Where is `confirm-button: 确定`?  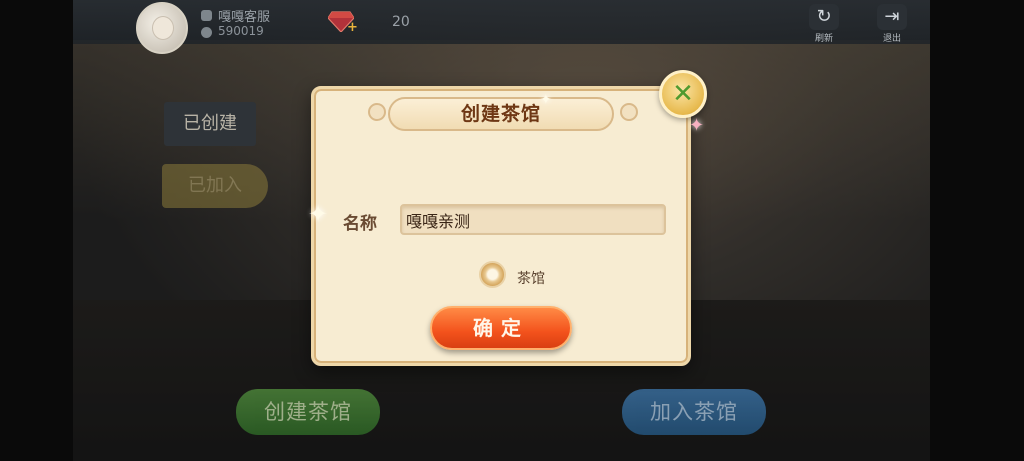
confirm-button: 确定 is located at coordinates (501, 328).